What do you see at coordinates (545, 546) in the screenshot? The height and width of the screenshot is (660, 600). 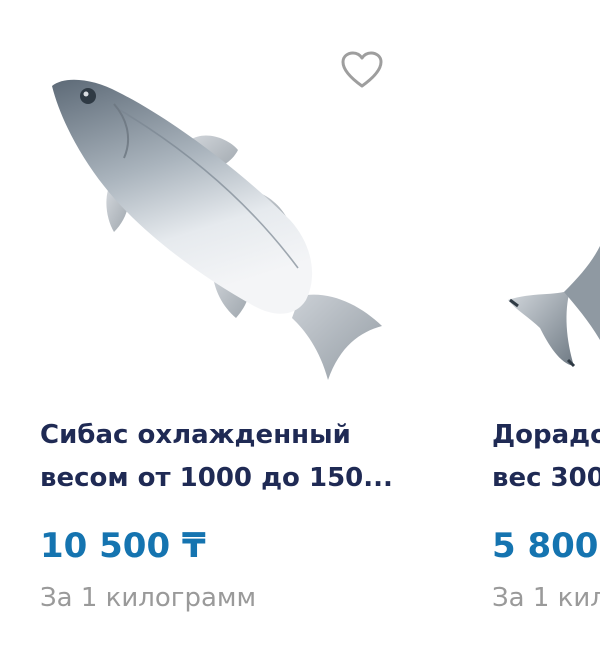 I see `product-price: 5 800` at bounding box center [545, 546].